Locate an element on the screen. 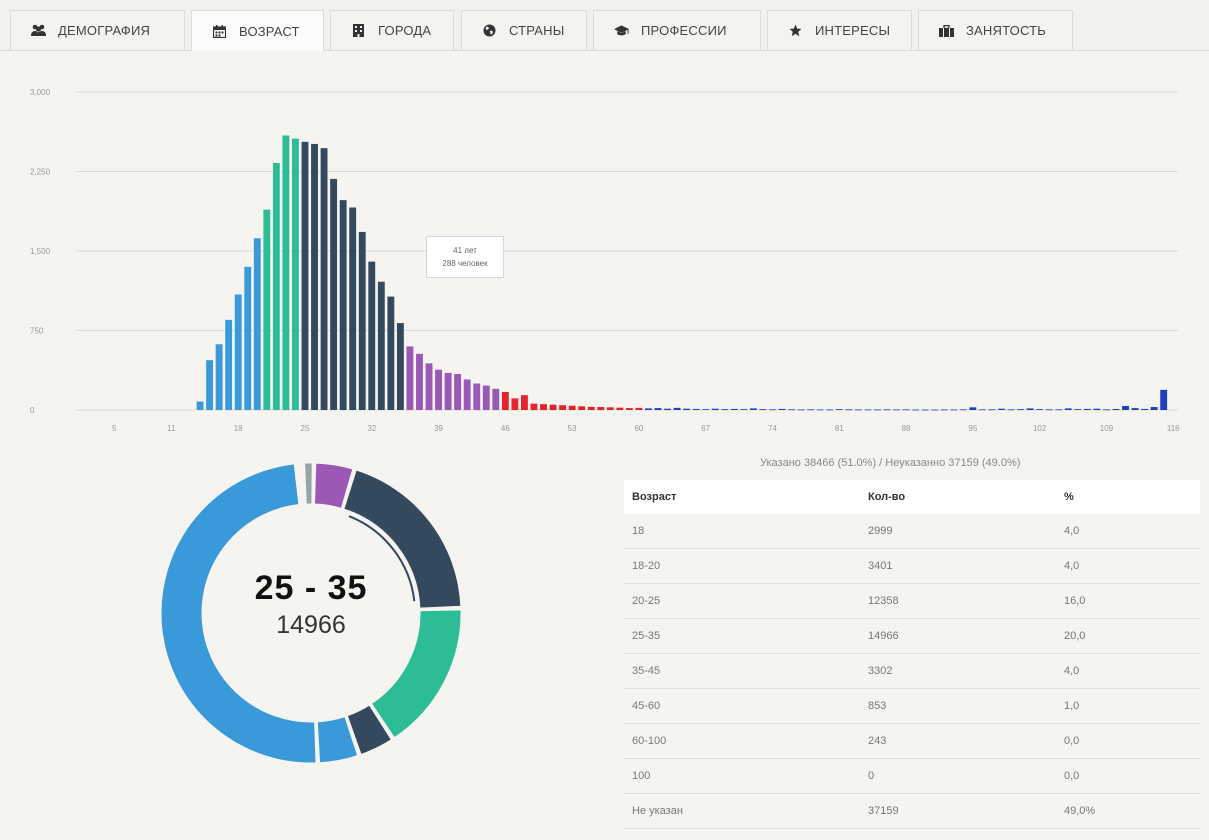 This screenshot has height=840, width=1209. donut-slice is located at coordinates (308, 483).